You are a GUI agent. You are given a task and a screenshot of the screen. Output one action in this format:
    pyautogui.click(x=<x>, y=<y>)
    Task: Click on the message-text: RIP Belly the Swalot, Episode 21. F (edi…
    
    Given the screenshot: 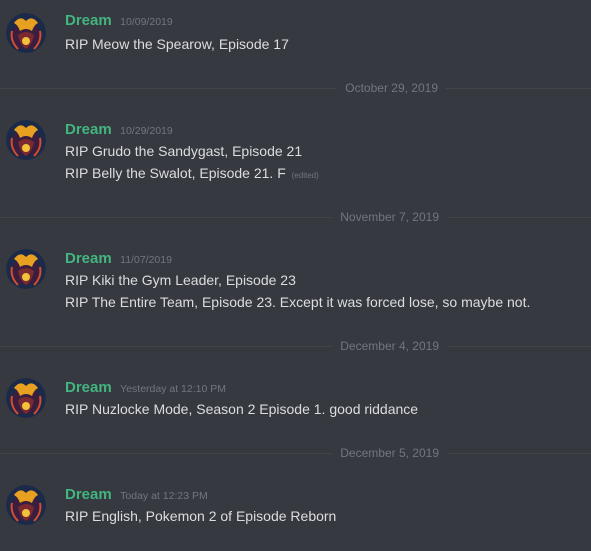 What is the action you would take?
    pyautogui.click(x=192, y=173)
    